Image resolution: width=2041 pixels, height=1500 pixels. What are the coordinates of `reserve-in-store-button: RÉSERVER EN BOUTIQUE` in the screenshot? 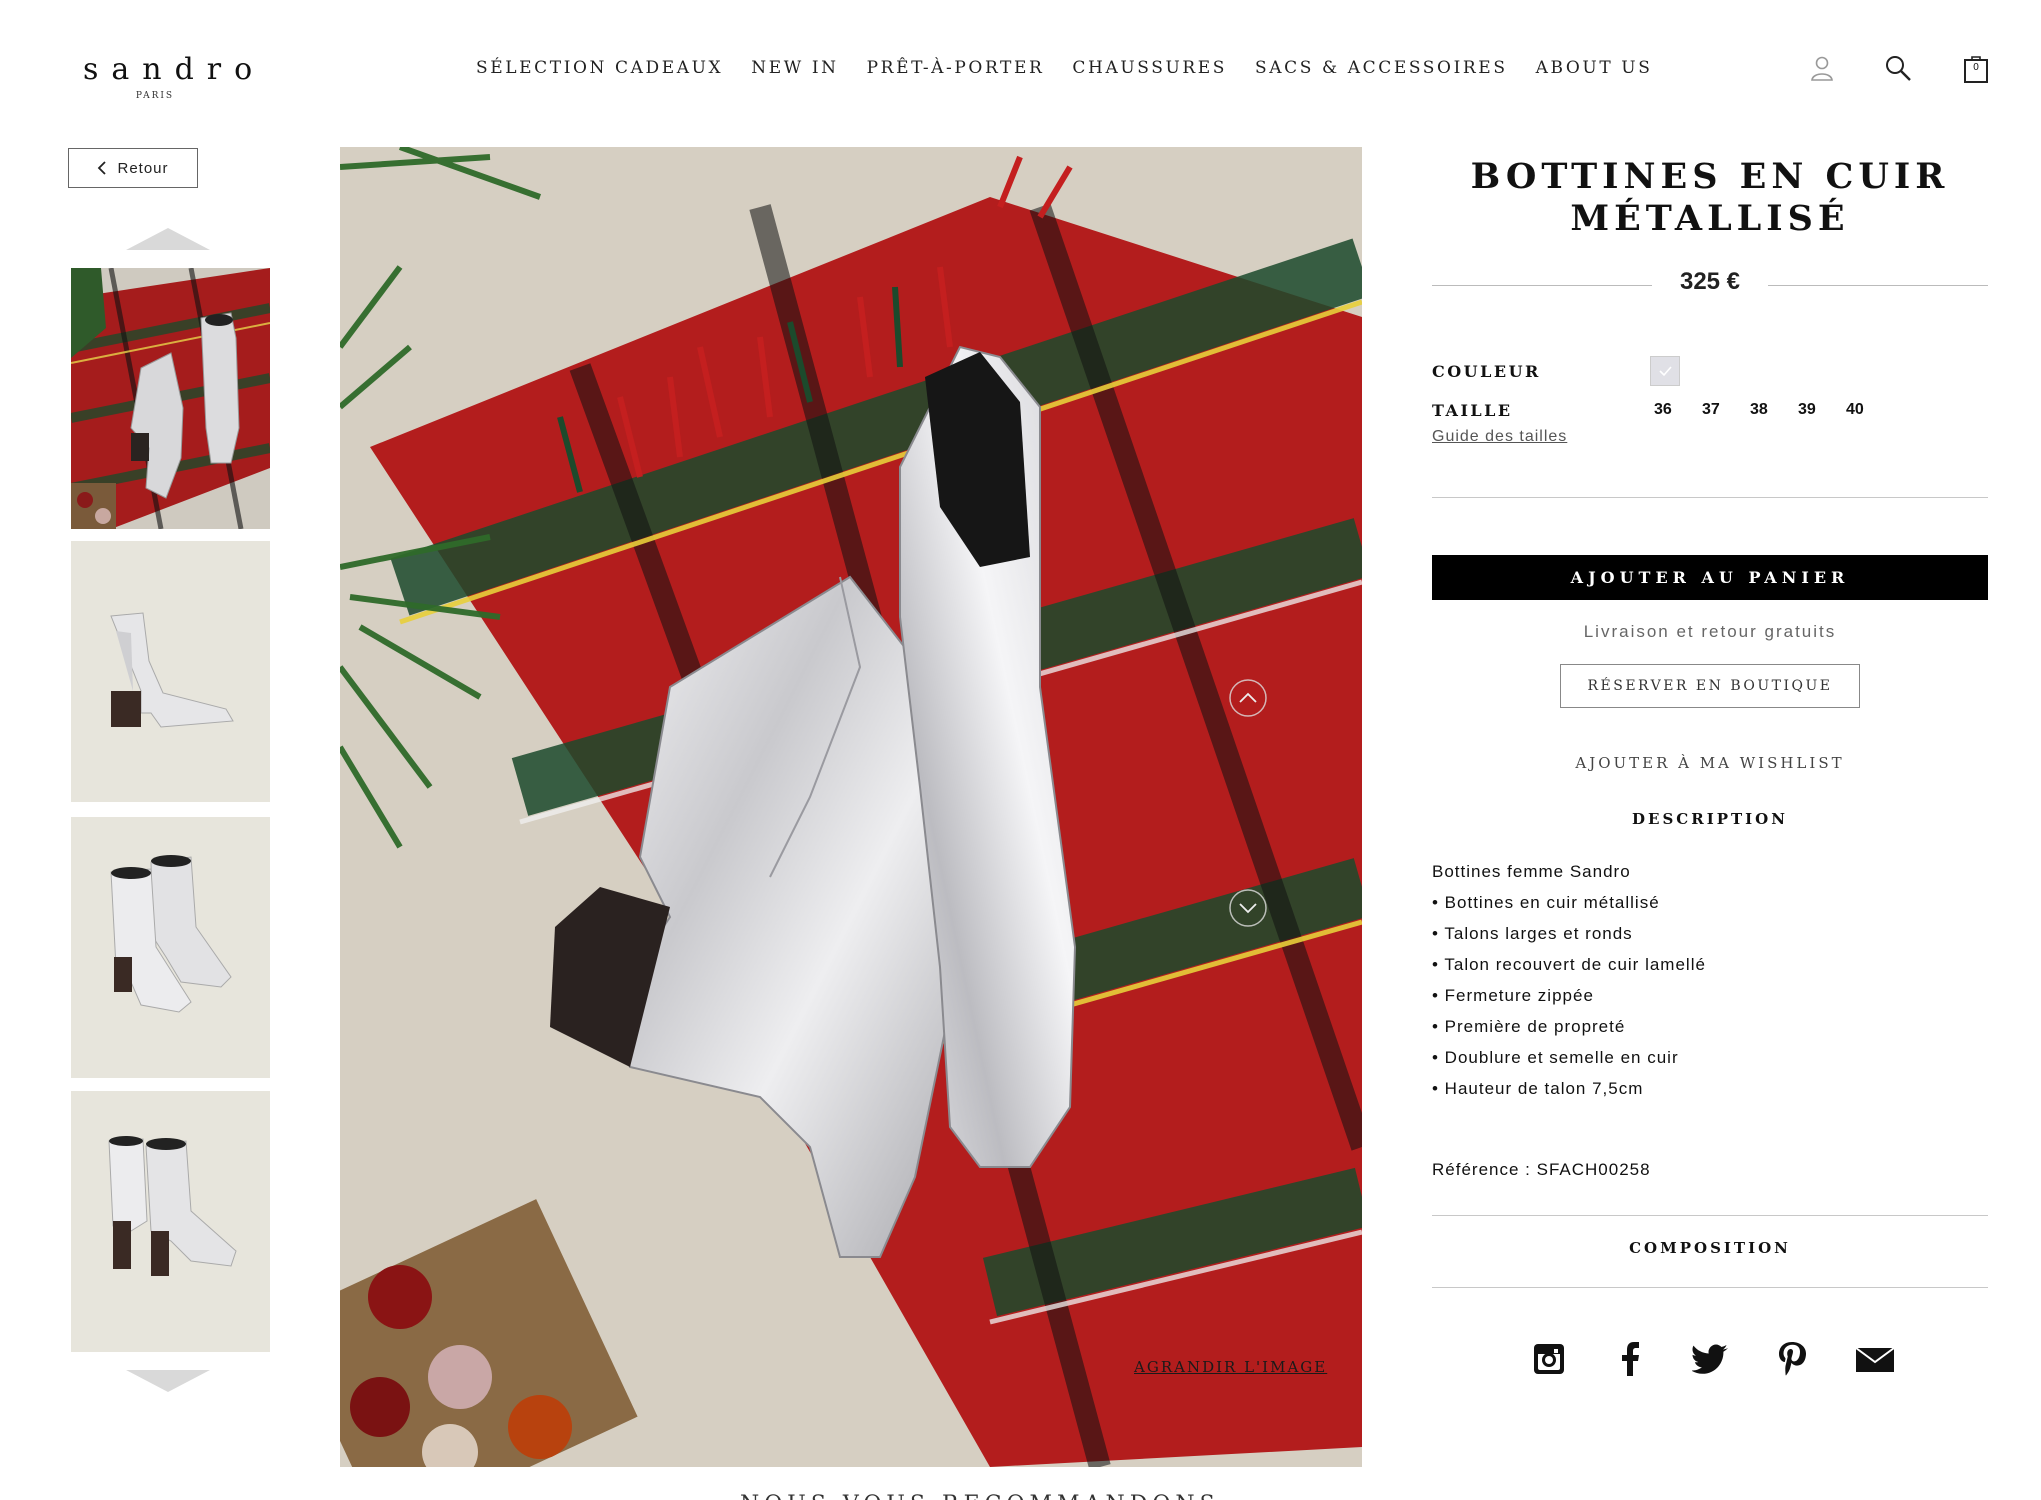 It's located at (1710, 686).